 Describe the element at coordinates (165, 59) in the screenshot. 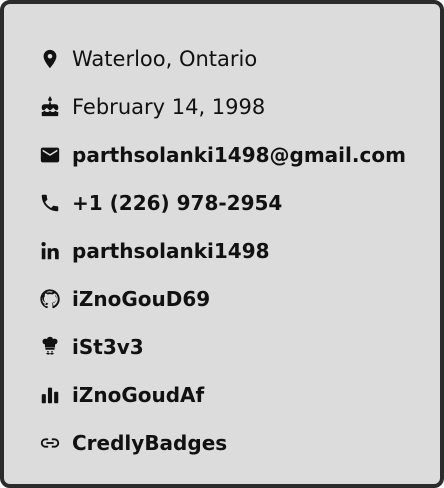

I see `location-text: Waterloo, Ontario` at that location.